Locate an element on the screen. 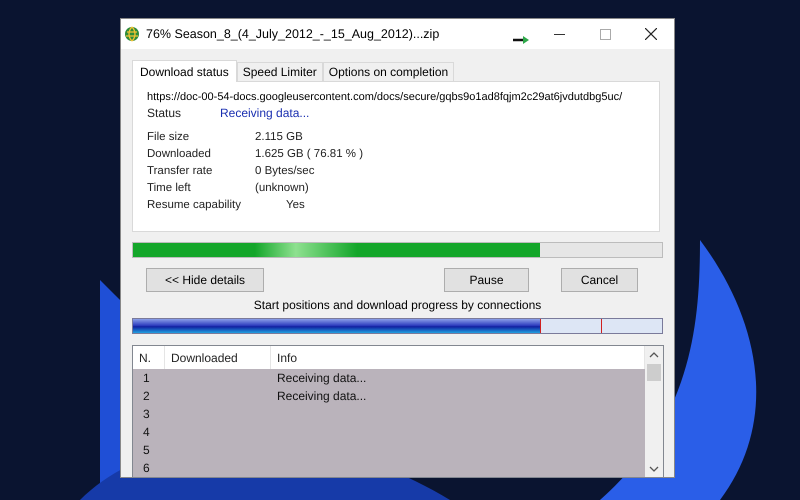  scroll-up-icon is located at coordinates (654, 355).